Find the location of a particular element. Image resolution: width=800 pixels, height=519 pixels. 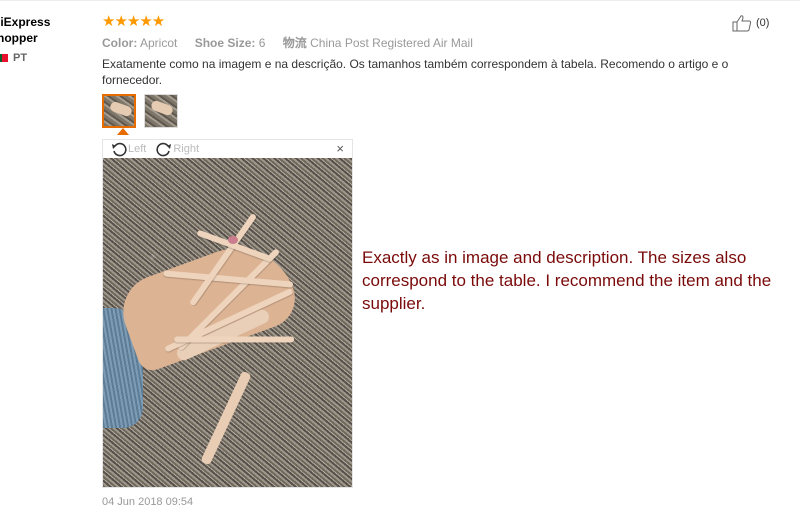

color-value: Apricot is located at coordinates (159, 43).